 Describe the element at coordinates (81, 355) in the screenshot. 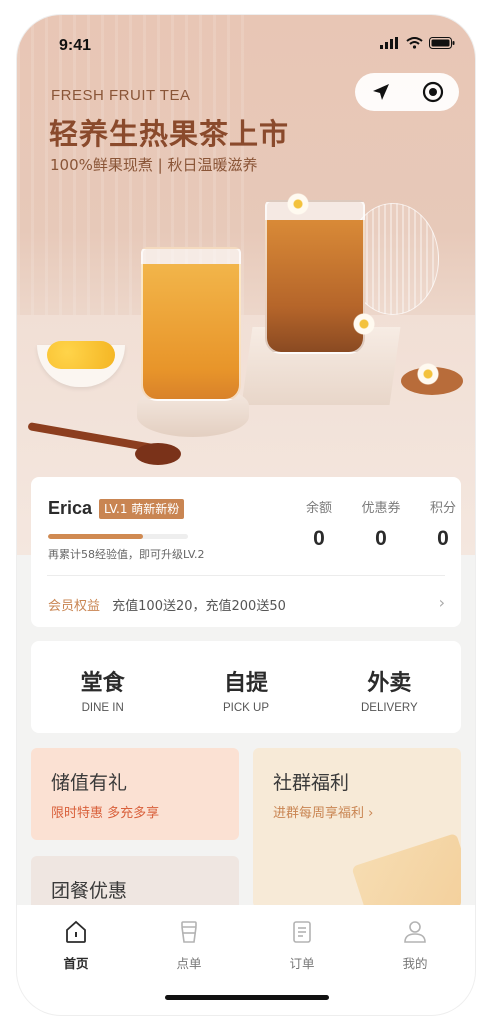

I see `mango-cubes` at that location.